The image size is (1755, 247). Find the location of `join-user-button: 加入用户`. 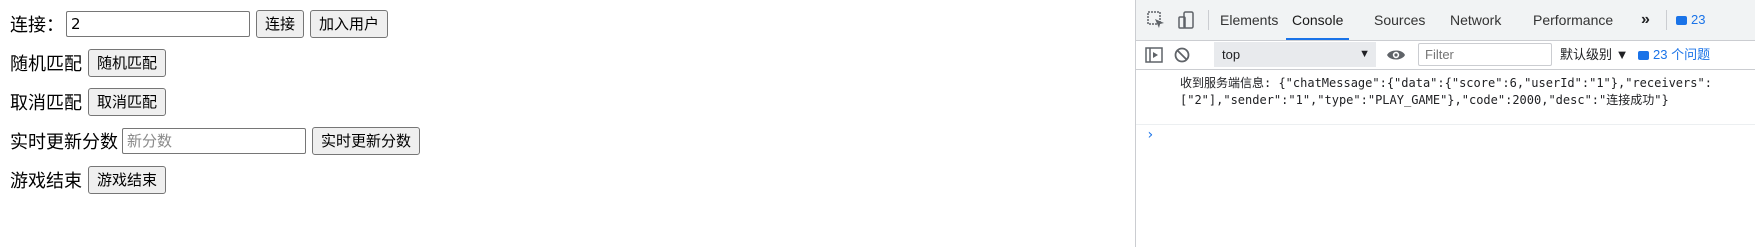

join-user-button: 加入用户 is located at coordinates (349, 24).